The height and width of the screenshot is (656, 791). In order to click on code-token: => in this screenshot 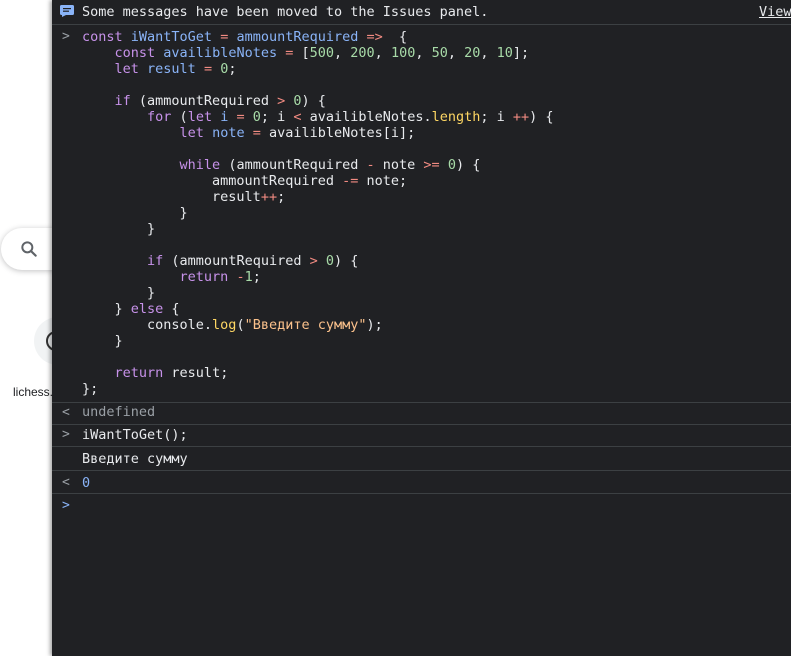, I will do `click(370, 37)`.